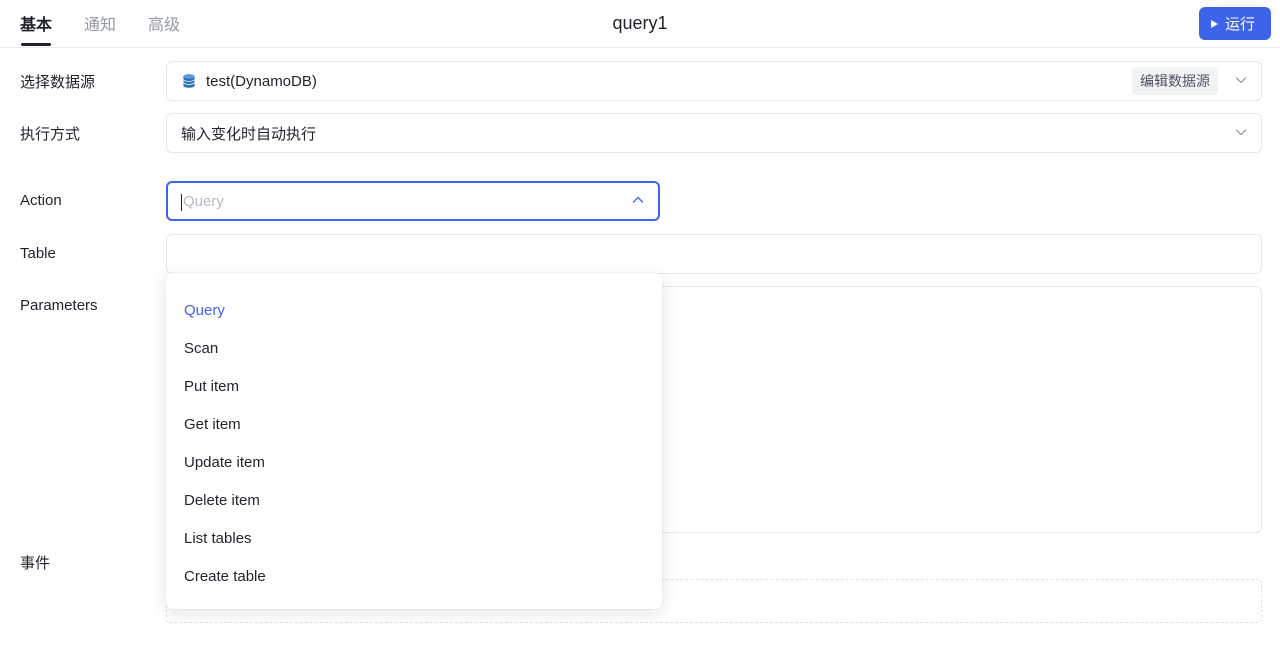  What do you see at coordinates (414, 348) in the screenshot?
I see `action-option-scan: Scan` at bounding box center [414, 348].